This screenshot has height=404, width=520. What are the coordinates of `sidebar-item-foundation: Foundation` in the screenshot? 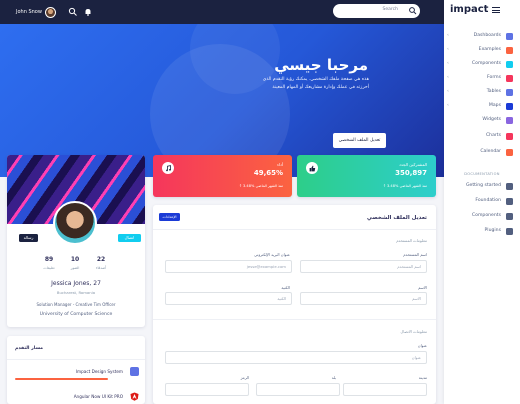 It's located at (482, 201).